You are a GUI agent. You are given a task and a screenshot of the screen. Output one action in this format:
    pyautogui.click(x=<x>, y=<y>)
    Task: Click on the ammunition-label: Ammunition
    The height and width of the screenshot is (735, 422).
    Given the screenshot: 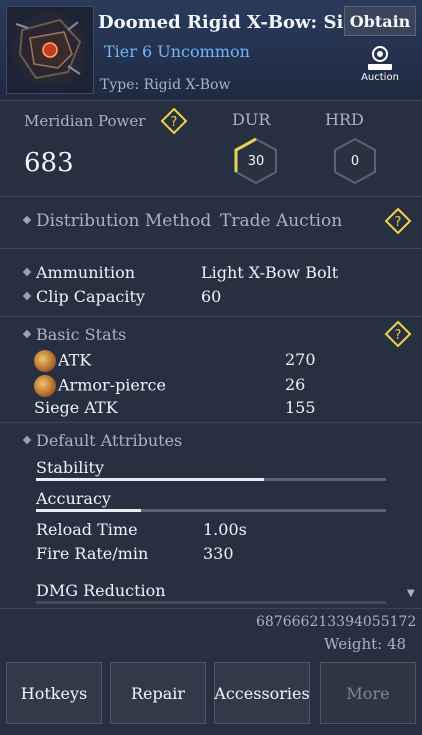 What is the action you would take?
    pyautogui.click(x=86, y=272)
    